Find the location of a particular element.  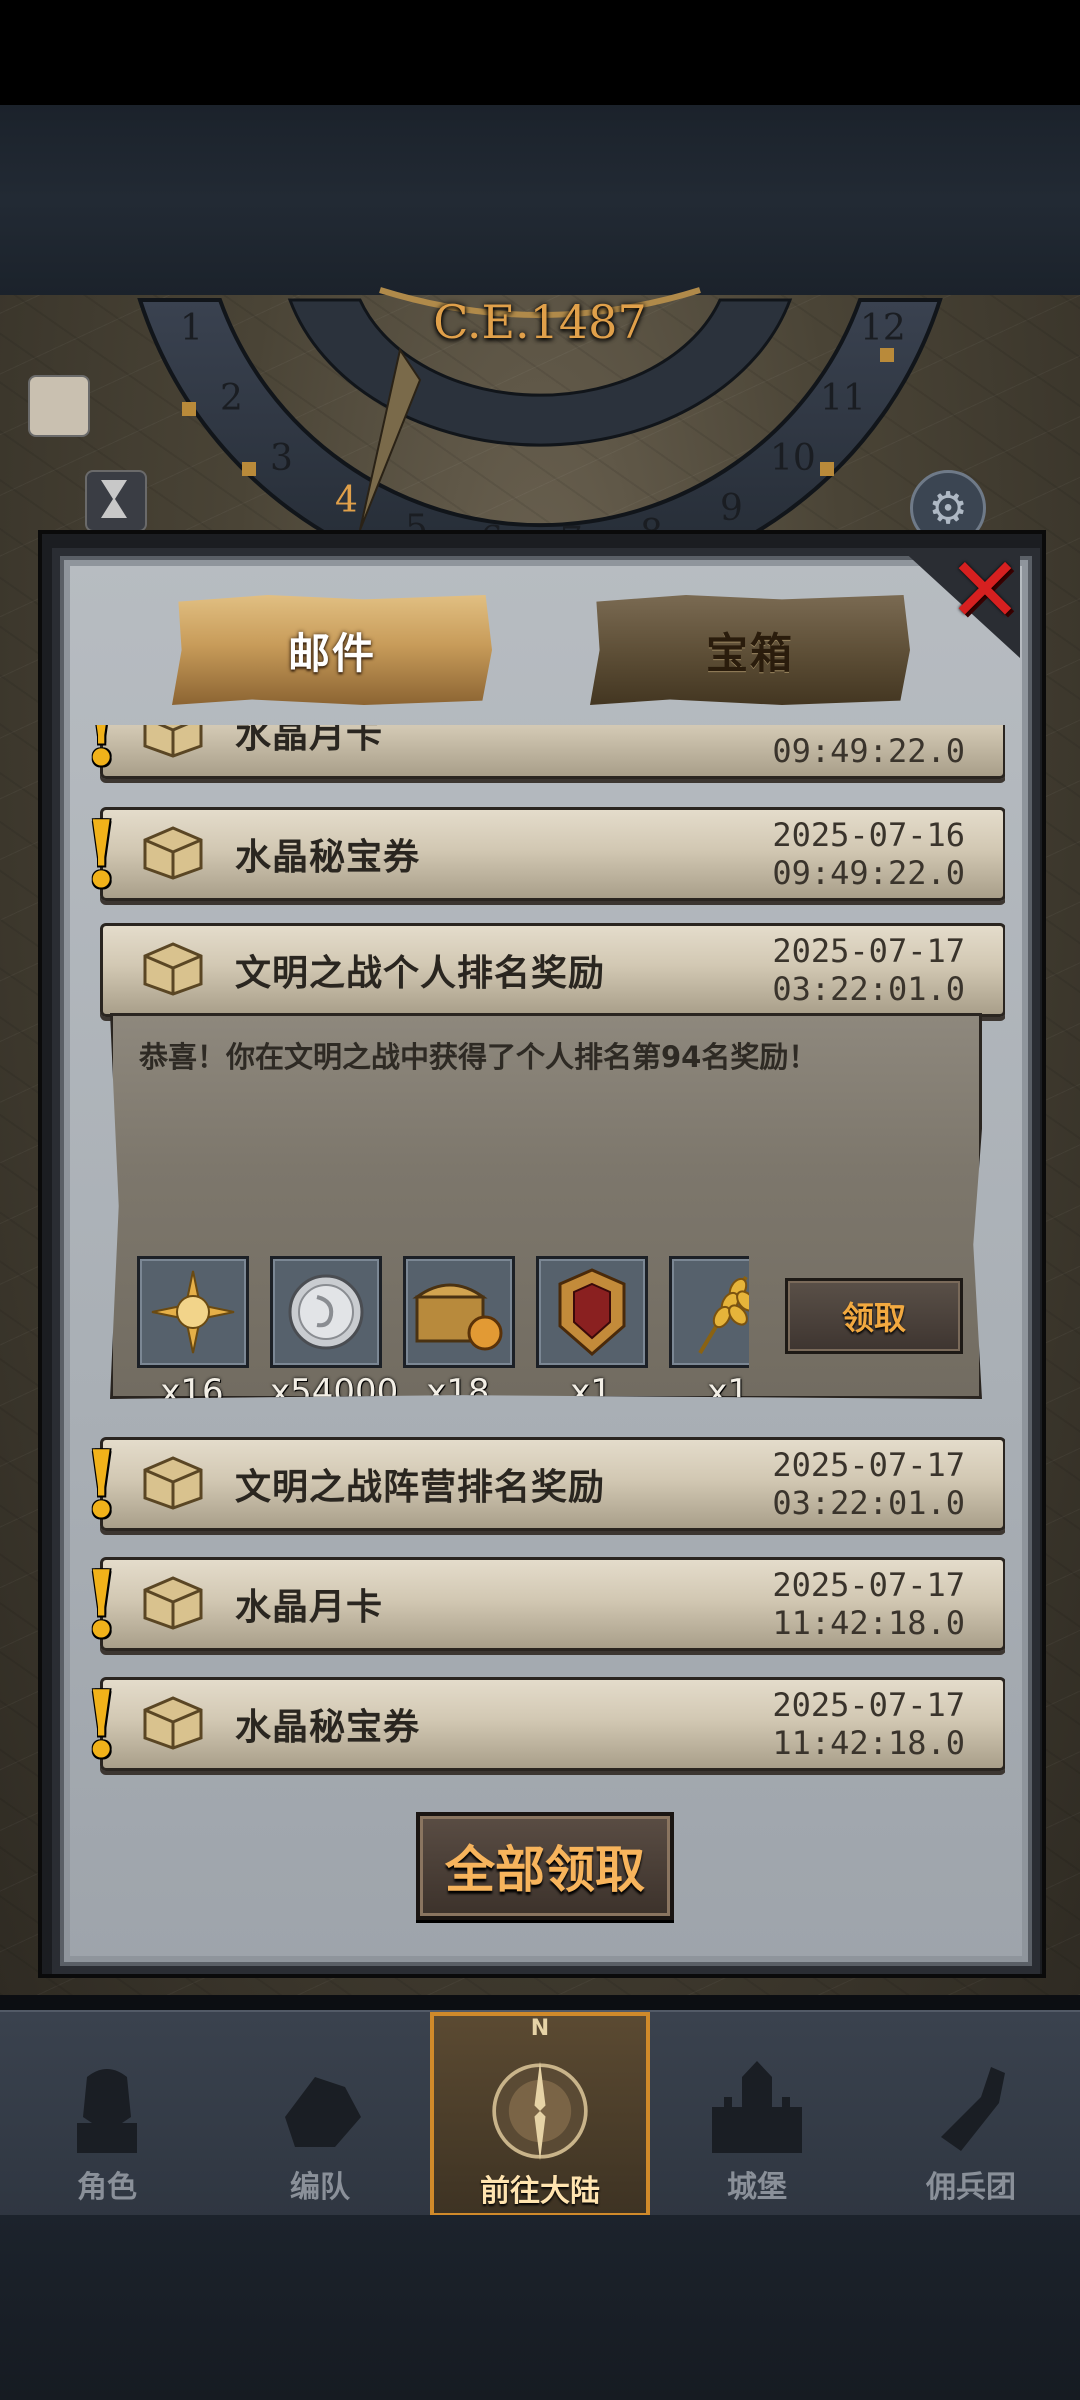

reward-item: x54000 is located at coordinates (334, 1334).